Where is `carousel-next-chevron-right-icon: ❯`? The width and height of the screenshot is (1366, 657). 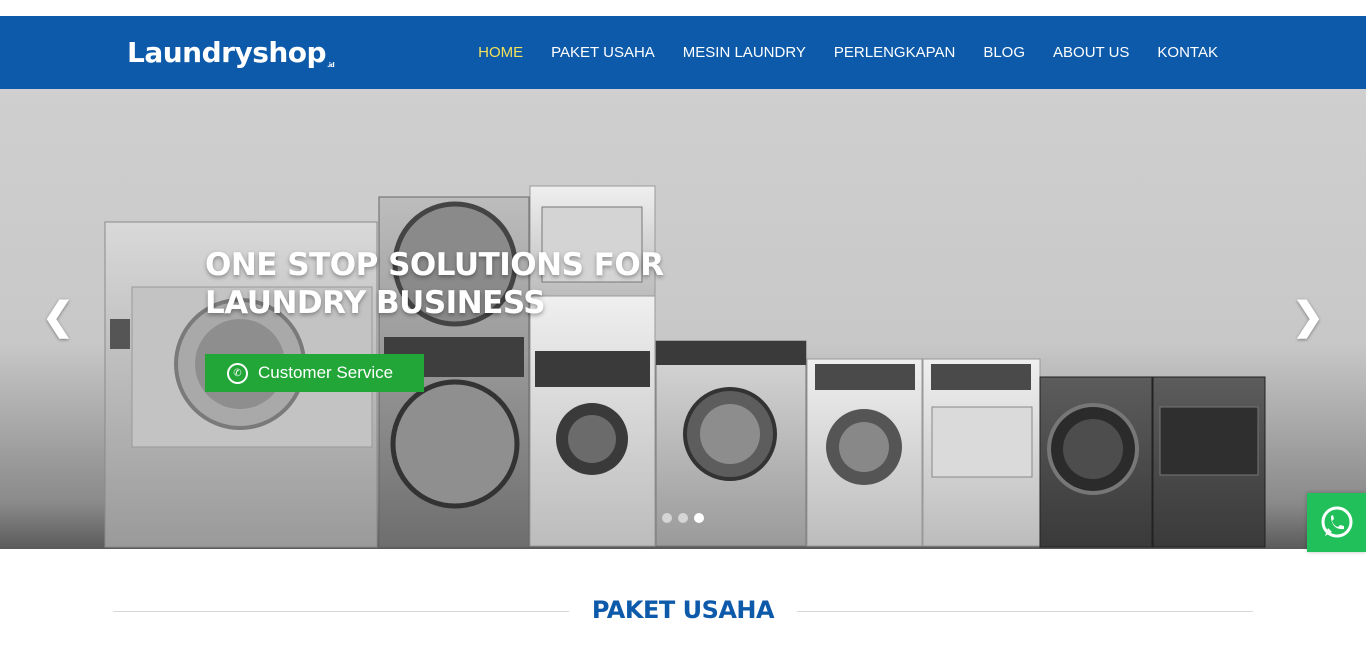
carousel-next-chevron-right-icon: ❯ is located at coordinates (1308, 316).